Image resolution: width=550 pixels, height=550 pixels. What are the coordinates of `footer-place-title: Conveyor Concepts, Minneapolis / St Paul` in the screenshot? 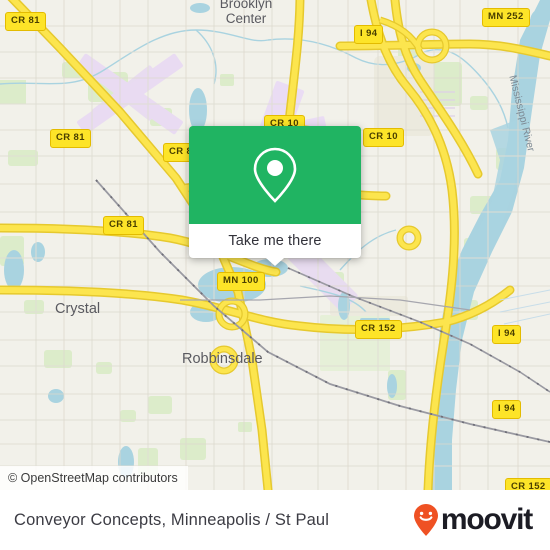 It's located at (172, 519).